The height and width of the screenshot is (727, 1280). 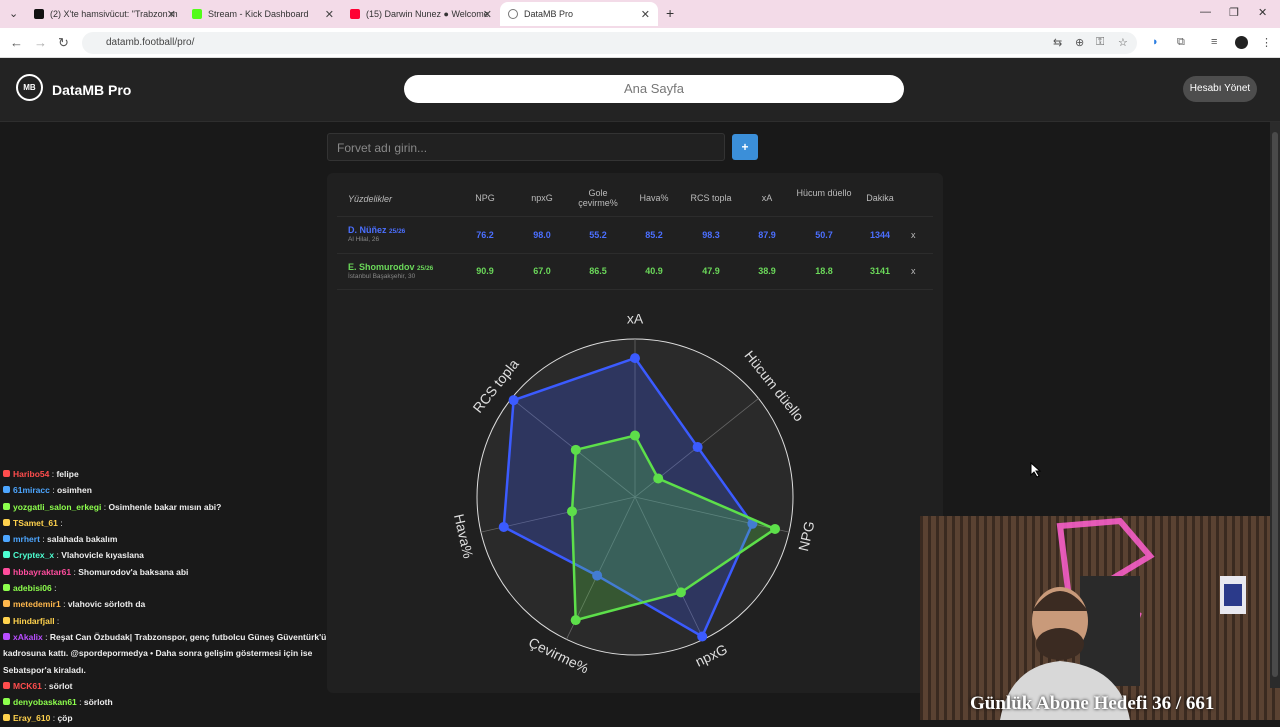 I want to click on webcam-image, so click(x=1100, y=618).